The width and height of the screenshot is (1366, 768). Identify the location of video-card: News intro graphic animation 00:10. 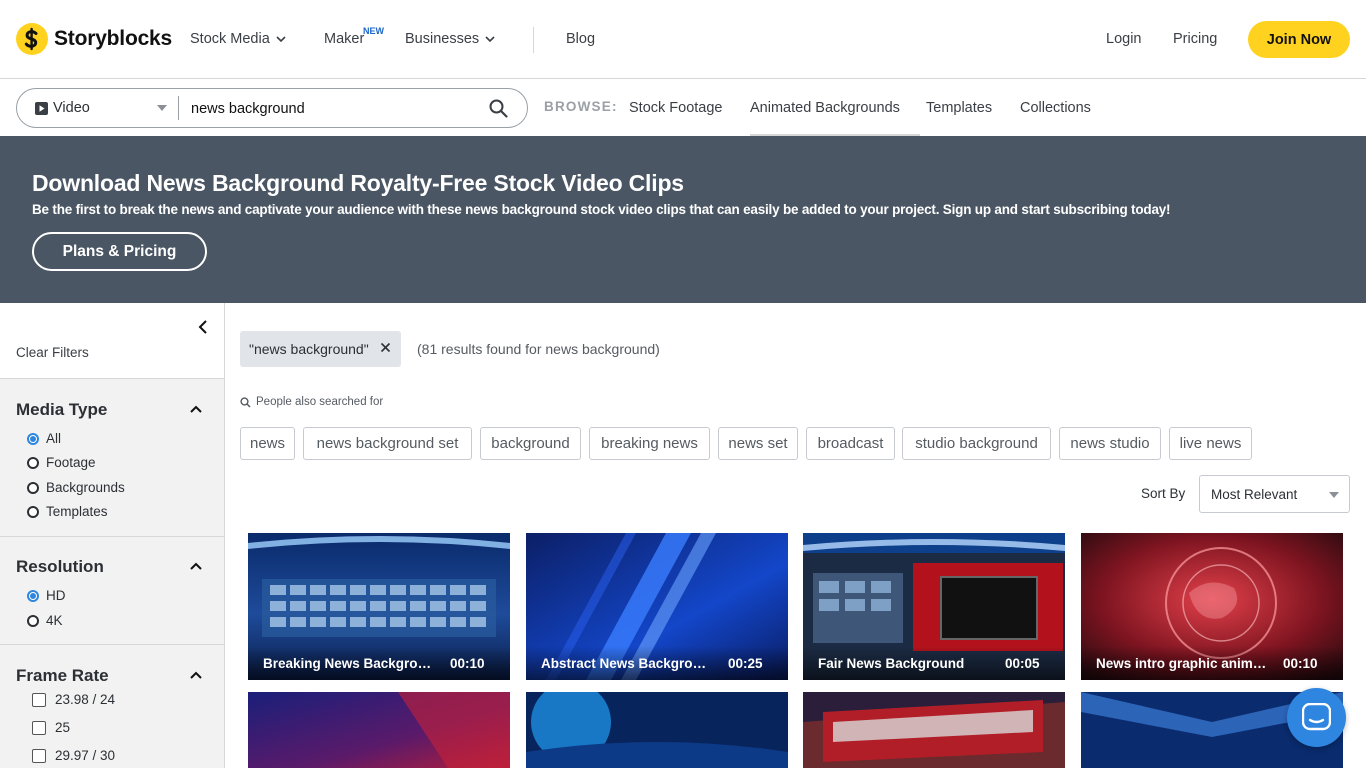
(1212, 606).